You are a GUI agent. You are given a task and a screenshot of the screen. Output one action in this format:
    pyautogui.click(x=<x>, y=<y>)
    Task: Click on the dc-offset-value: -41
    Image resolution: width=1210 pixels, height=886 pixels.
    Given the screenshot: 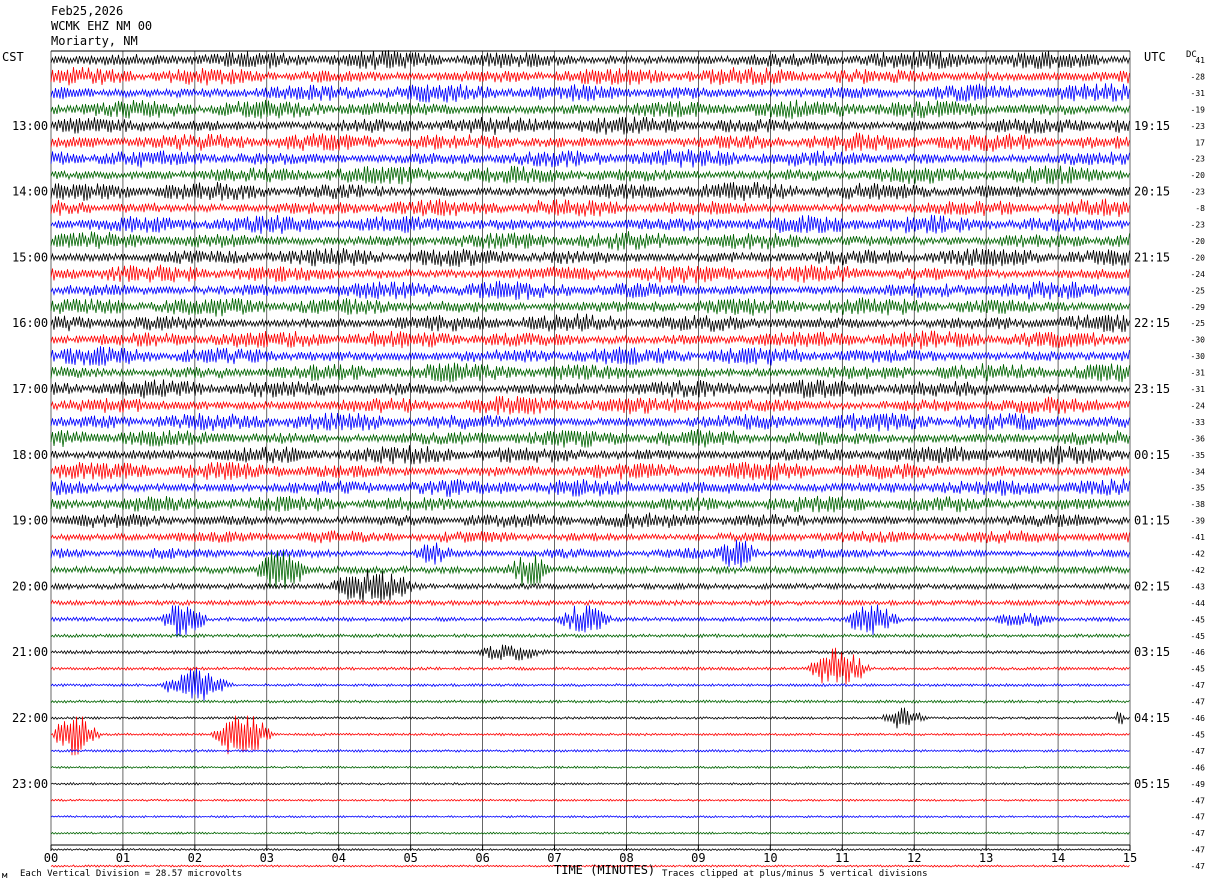 What is the action you would take?
    pyautogui.click(x=1198, y=537)
    